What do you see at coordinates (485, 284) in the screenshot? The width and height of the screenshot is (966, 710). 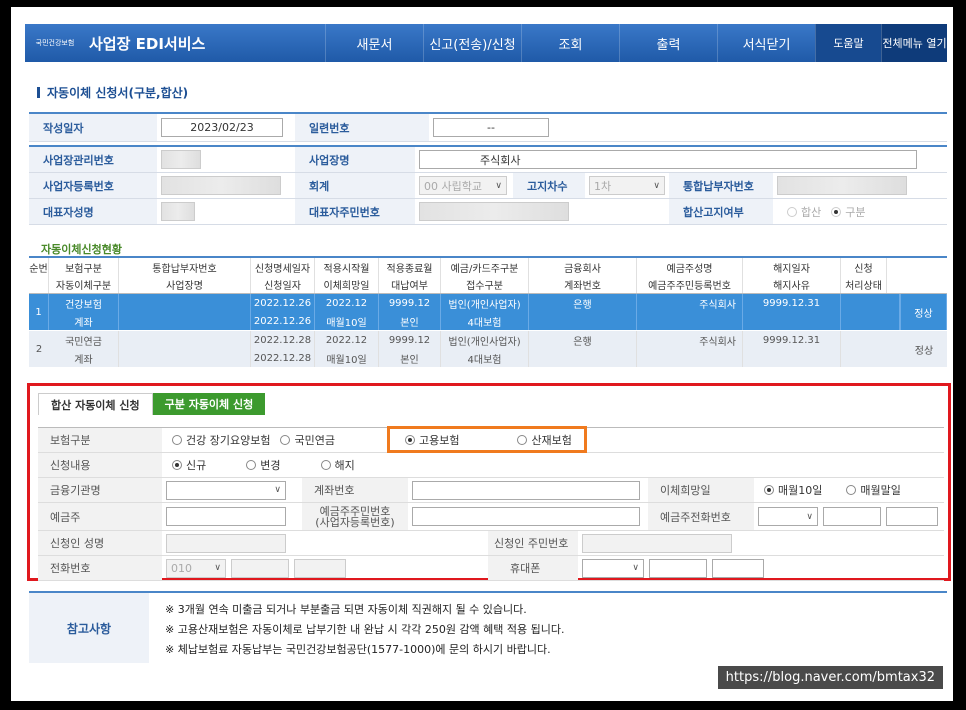 I see `grid-header: 접수구분` at bounding box center [485, 284].